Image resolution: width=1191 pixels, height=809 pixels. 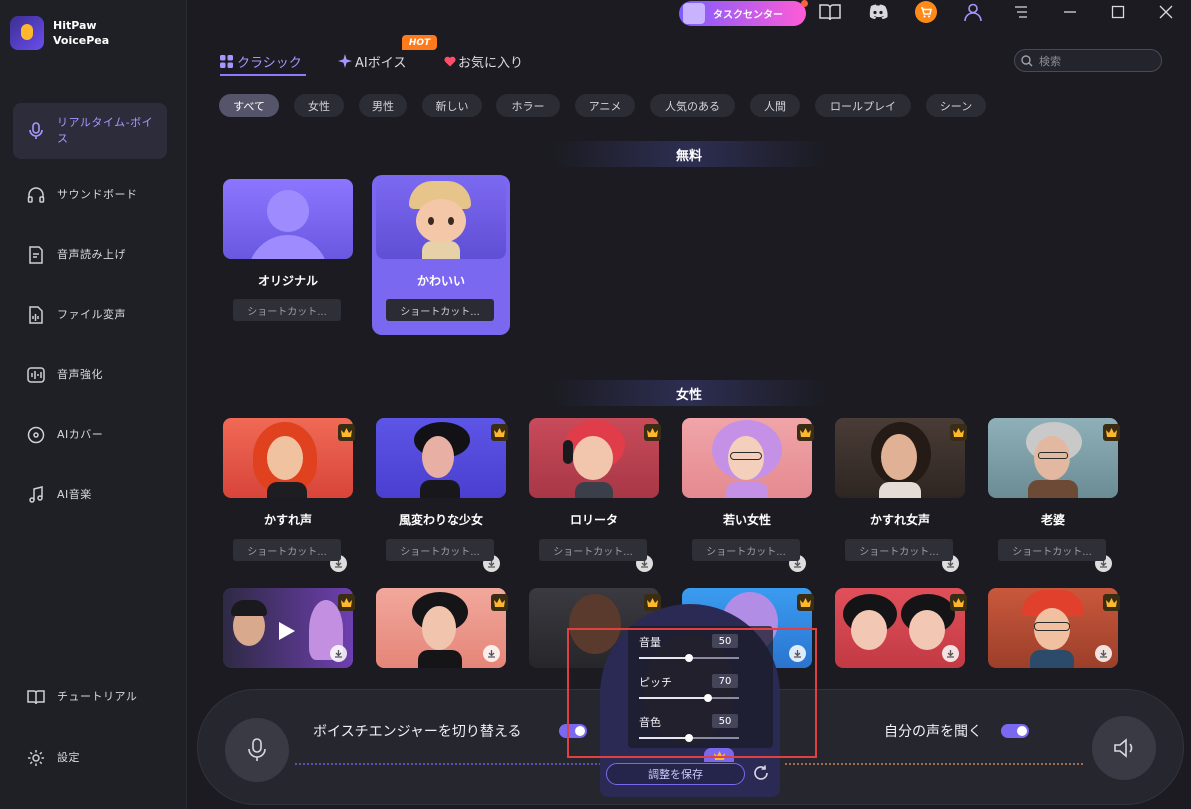 What do you see at coordinates (80, 374) in the screenshot?
I see `sidebar-item-label: 音声強化` at bounding box center [80, 374].